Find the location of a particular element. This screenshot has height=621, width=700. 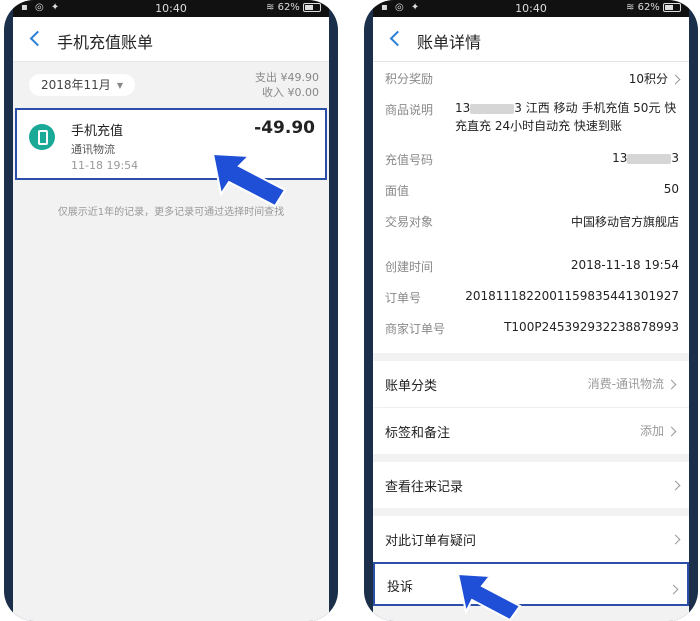

detail-label: 充值号码 is located at coordinates (409, 160).